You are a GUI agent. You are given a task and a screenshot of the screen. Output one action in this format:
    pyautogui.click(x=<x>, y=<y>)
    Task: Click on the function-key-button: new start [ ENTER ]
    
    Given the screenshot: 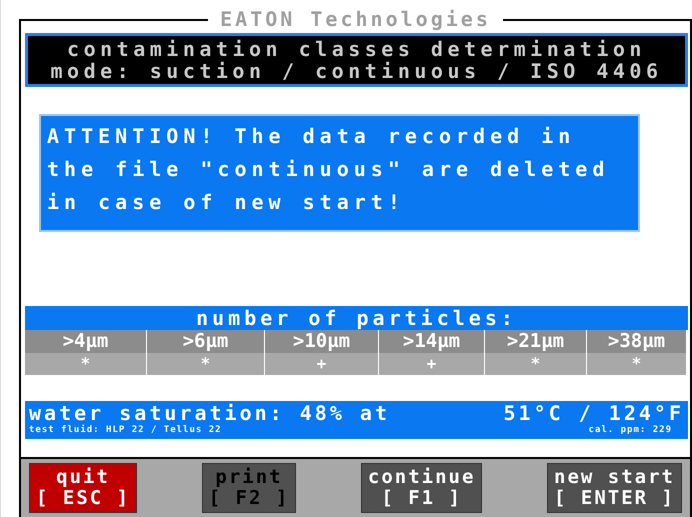 What is the action you would take?
    pyautogui.click(x=614, y=488)
    